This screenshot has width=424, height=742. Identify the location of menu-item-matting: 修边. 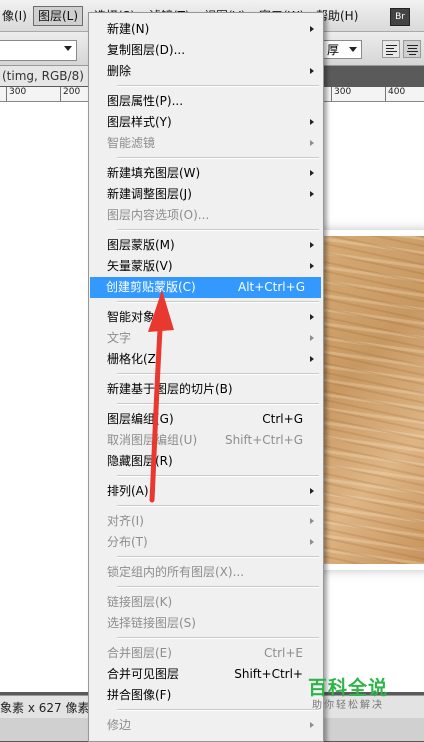
(205, 725).